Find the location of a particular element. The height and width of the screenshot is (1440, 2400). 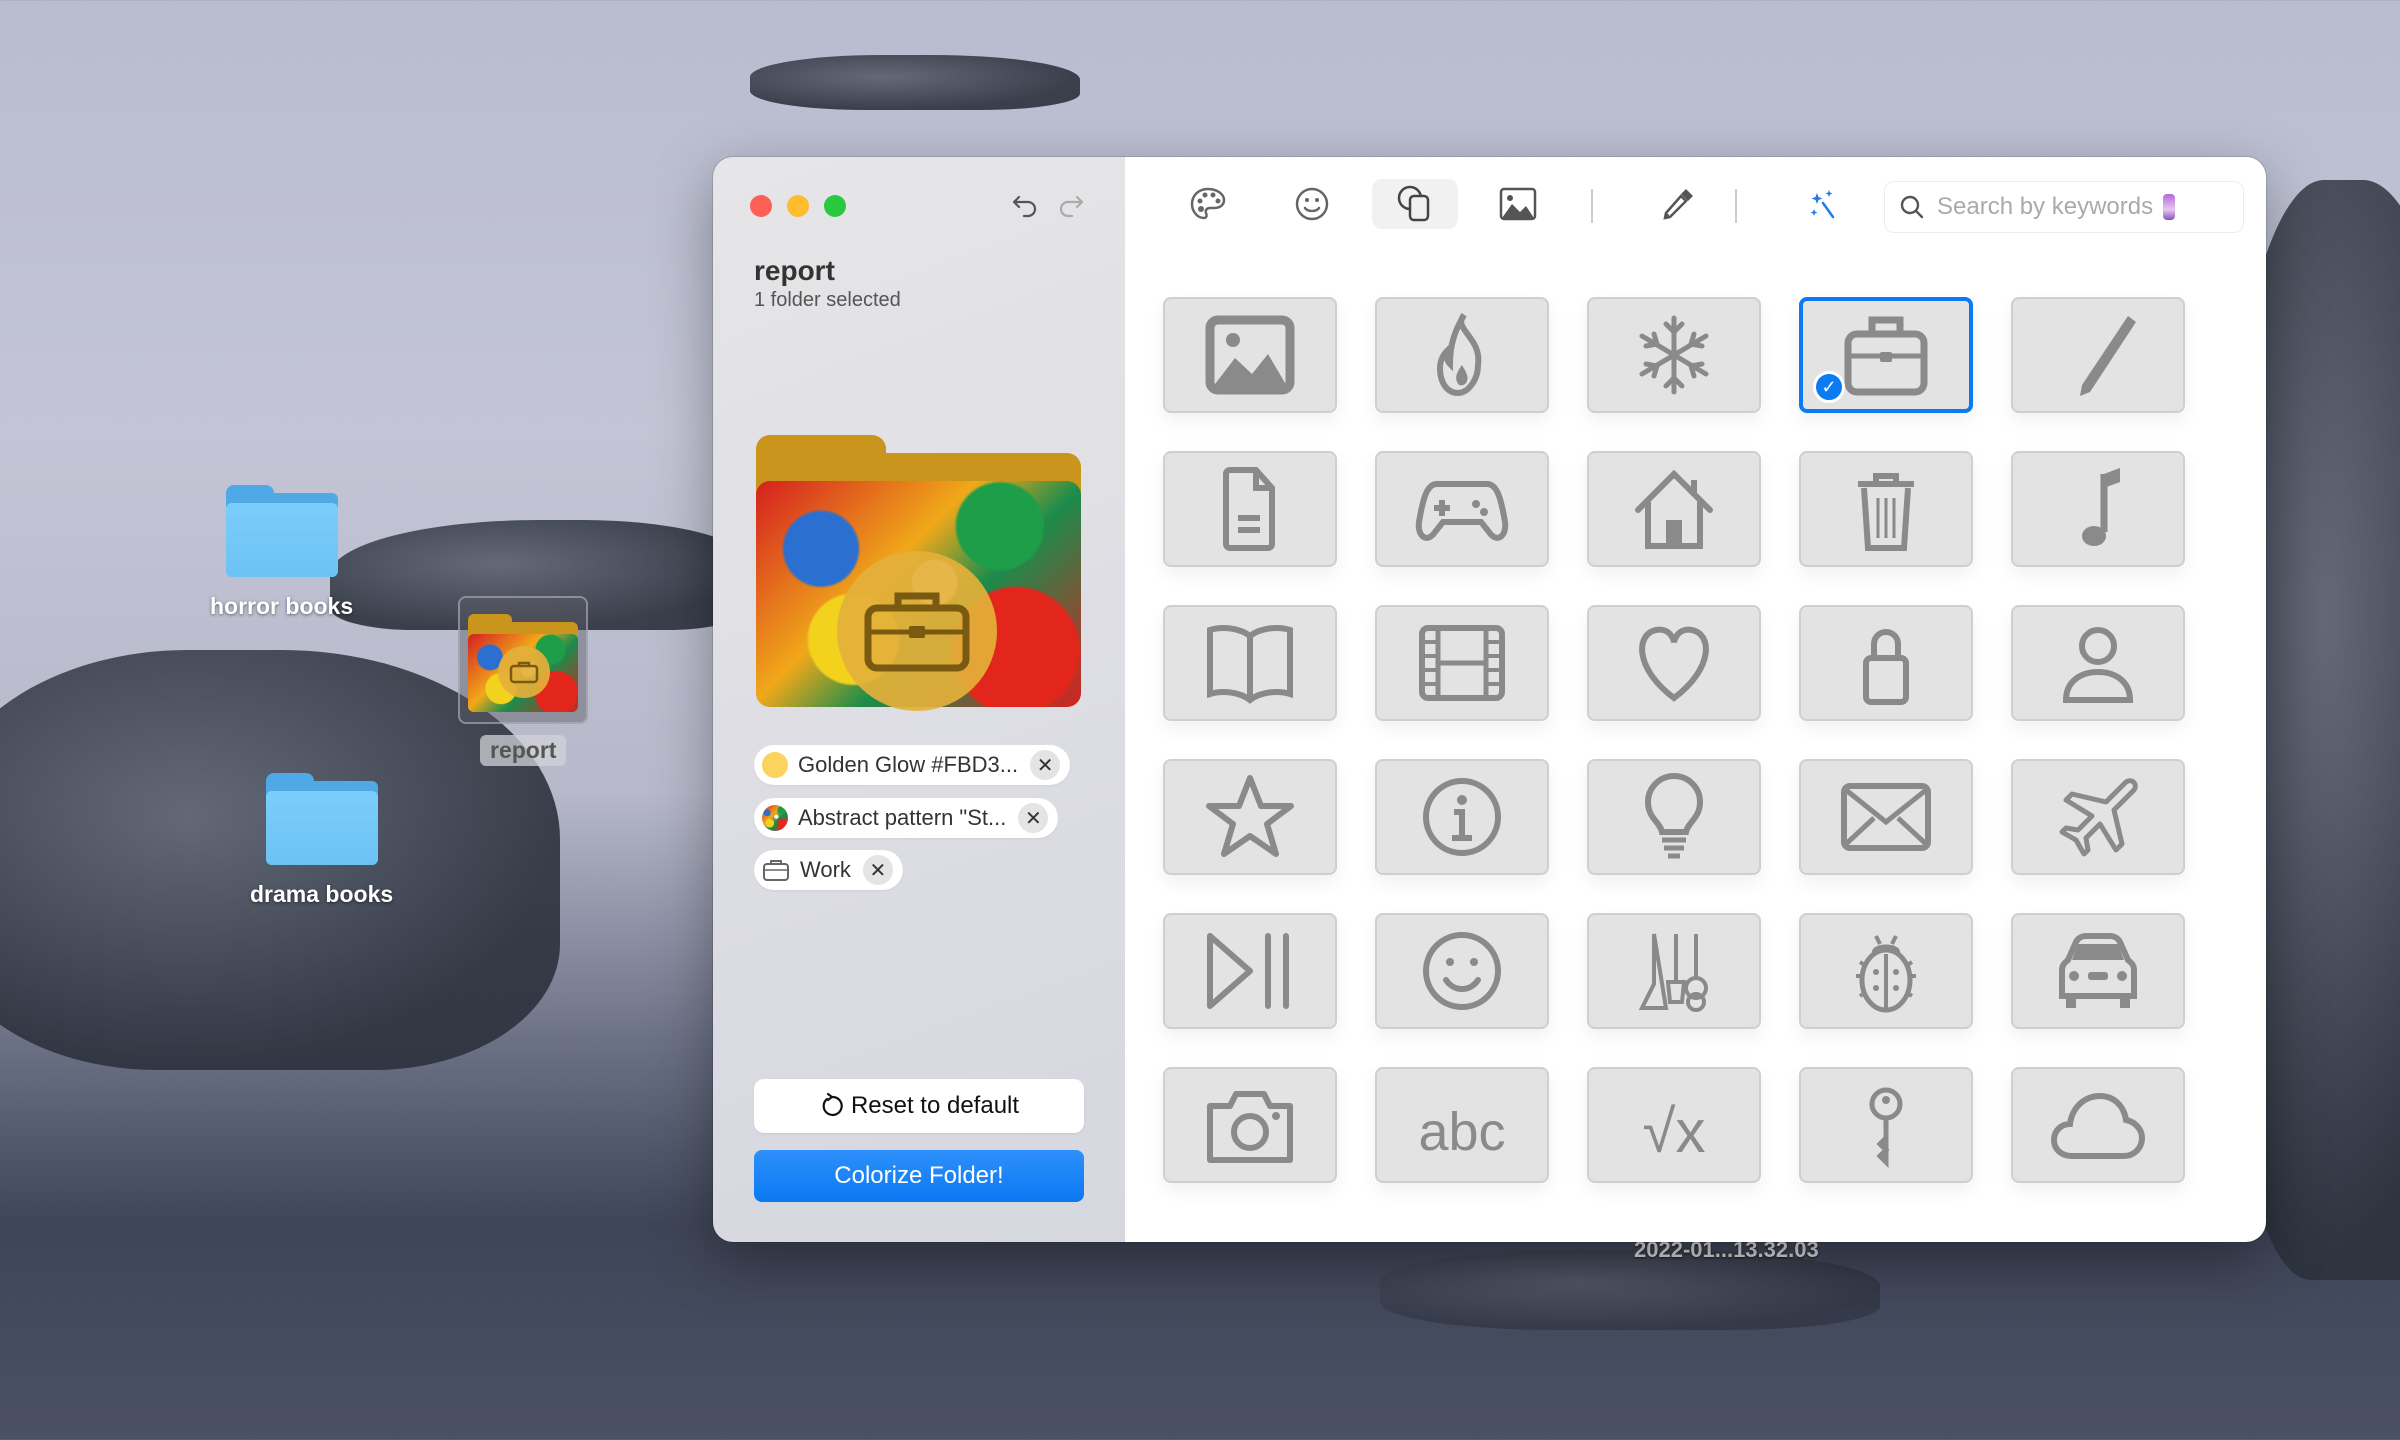

symbol-guitars is located at coordinates (1674, 971).